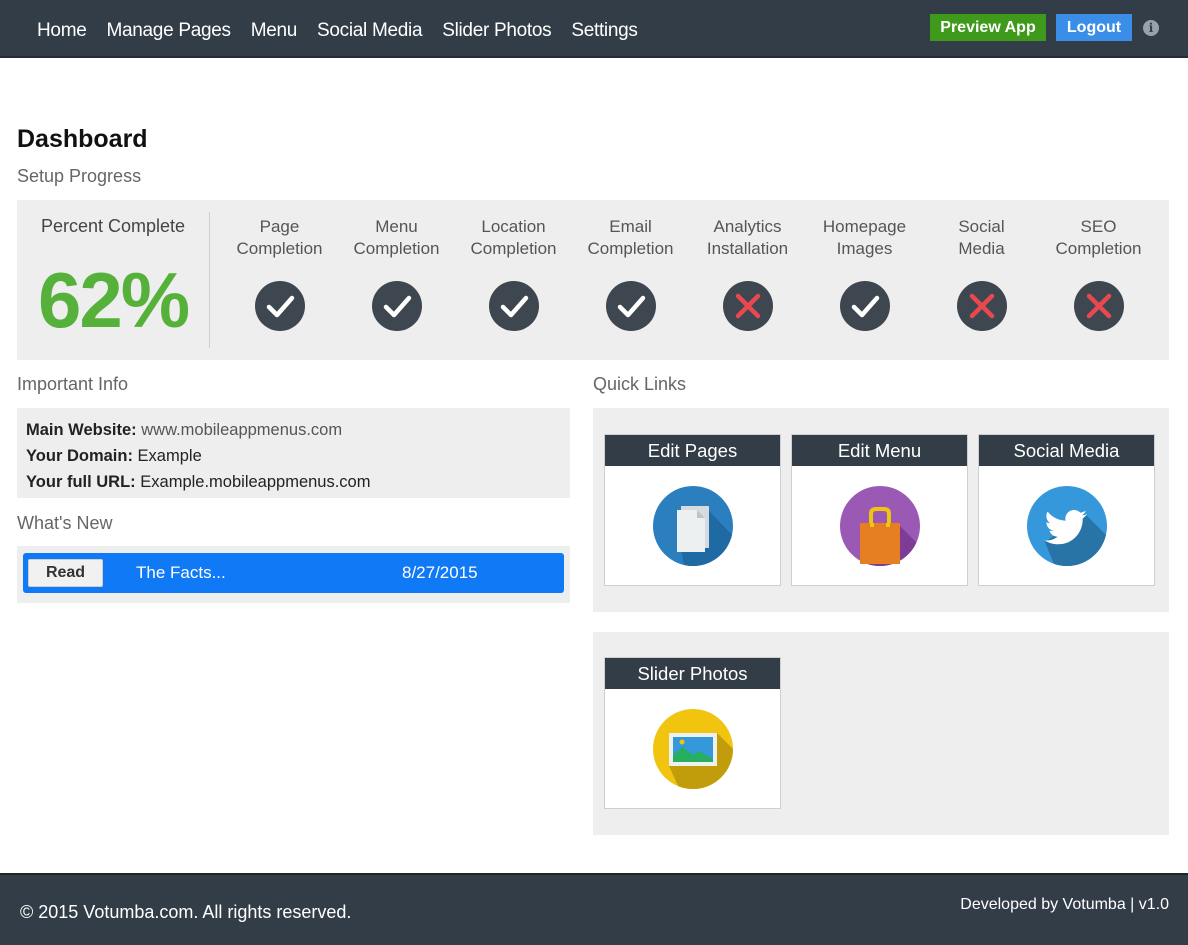 The width and height of the screenshot is (1188, 945). I want to click on progress-step-label: Menu Completion, so click(396, 240).